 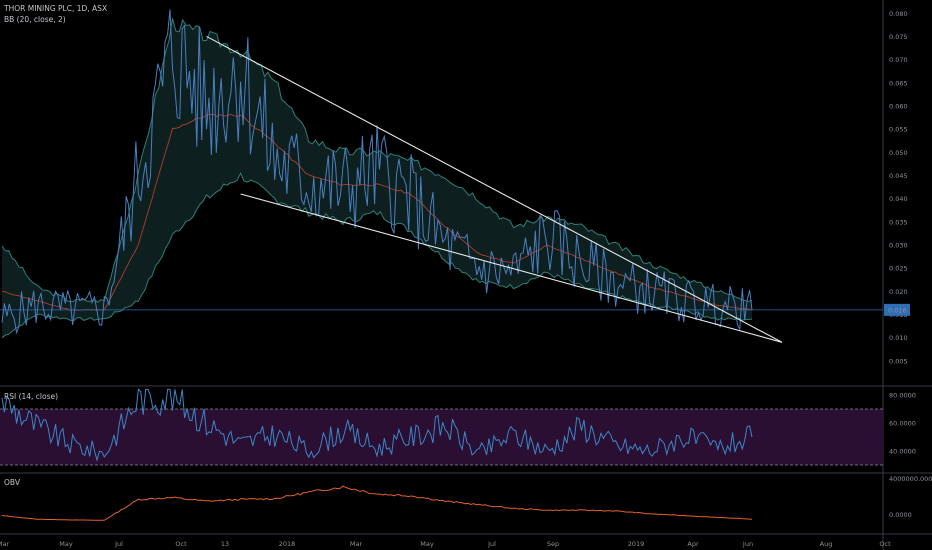 I want to click on rsi-series, so click(x=441, y=427).